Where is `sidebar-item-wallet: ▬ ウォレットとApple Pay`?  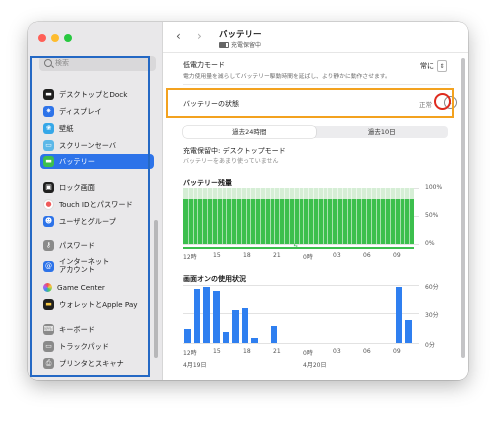
sidebar-item-wallet: ▬ ウォレットとApple Pay is located at coordinates (97, 304).